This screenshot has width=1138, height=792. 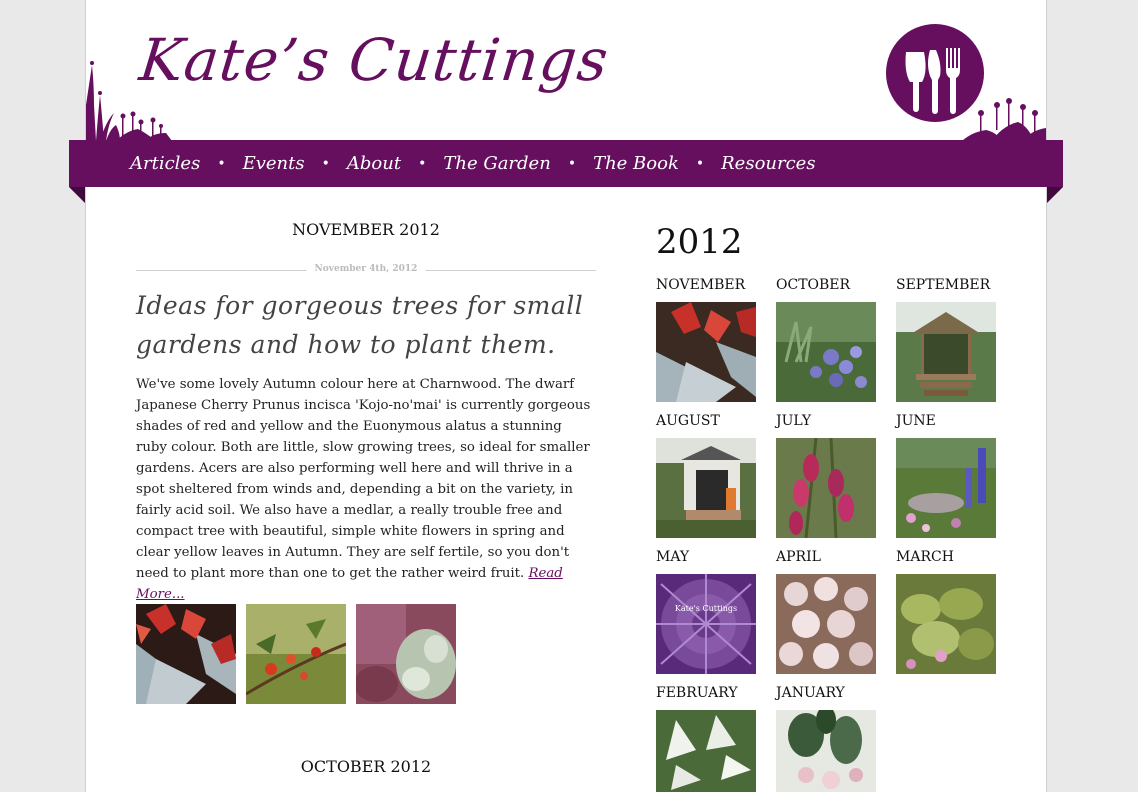 What do you see at coordinates (274, 163) in the screenshot?
I see `nav-item-events: Events` at bounding box center [274, 163].